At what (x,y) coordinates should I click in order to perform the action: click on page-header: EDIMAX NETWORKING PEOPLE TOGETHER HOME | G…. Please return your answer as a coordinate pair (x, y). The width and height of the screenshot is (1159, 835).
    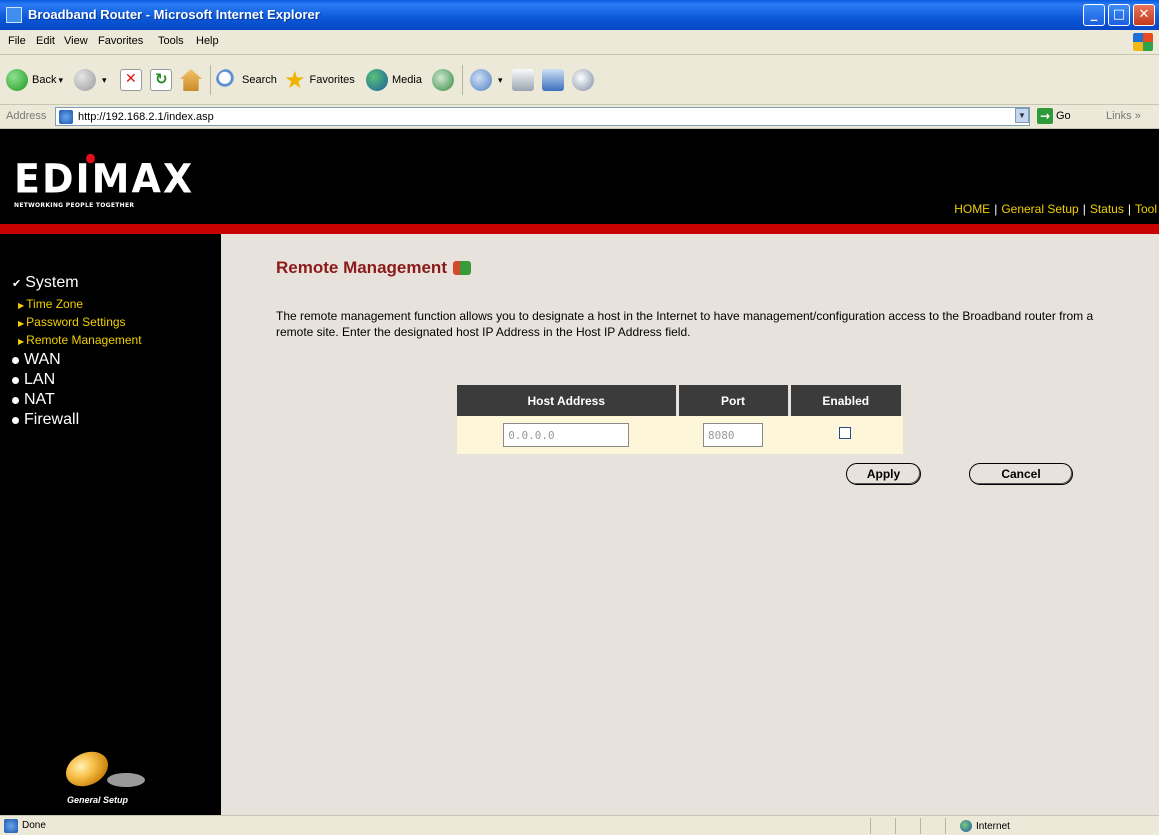
    Looking at the image, I should click on (579, 176).